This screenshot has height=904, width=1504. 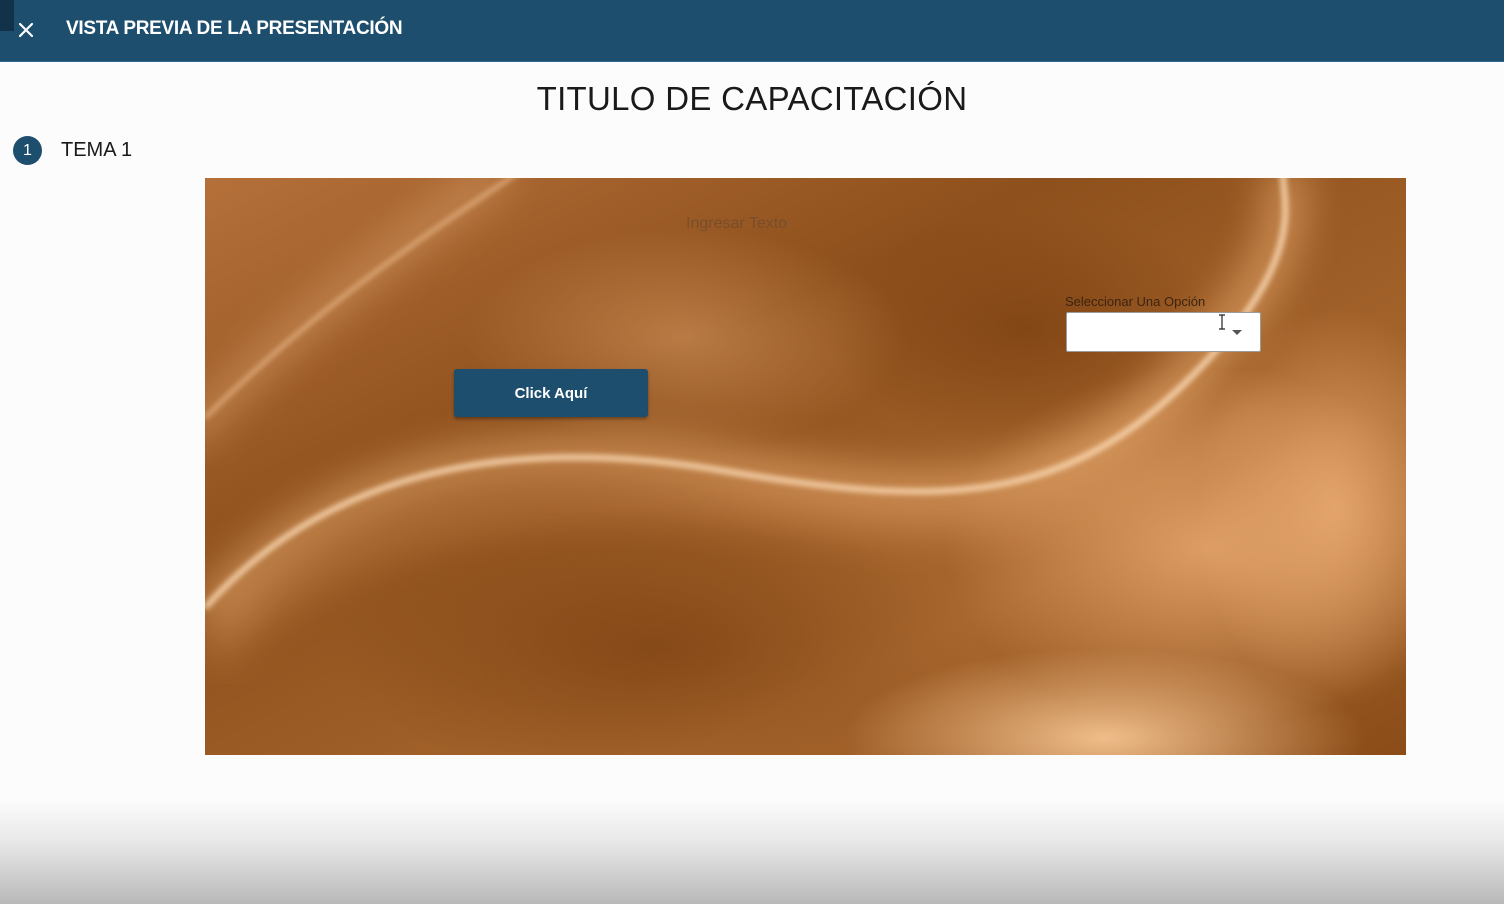 I want to click on topic-item: 1 TEMA 1, so click(x=72, y=150).